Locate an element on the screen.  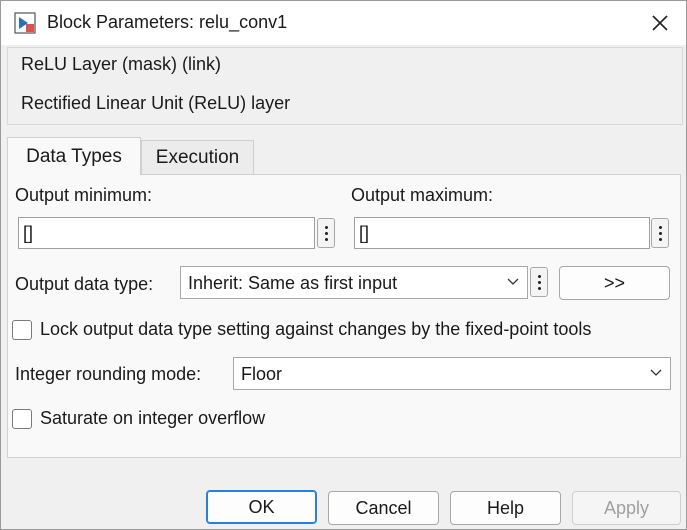
output-maximum-input: [] is located at coordinates (502, 233).